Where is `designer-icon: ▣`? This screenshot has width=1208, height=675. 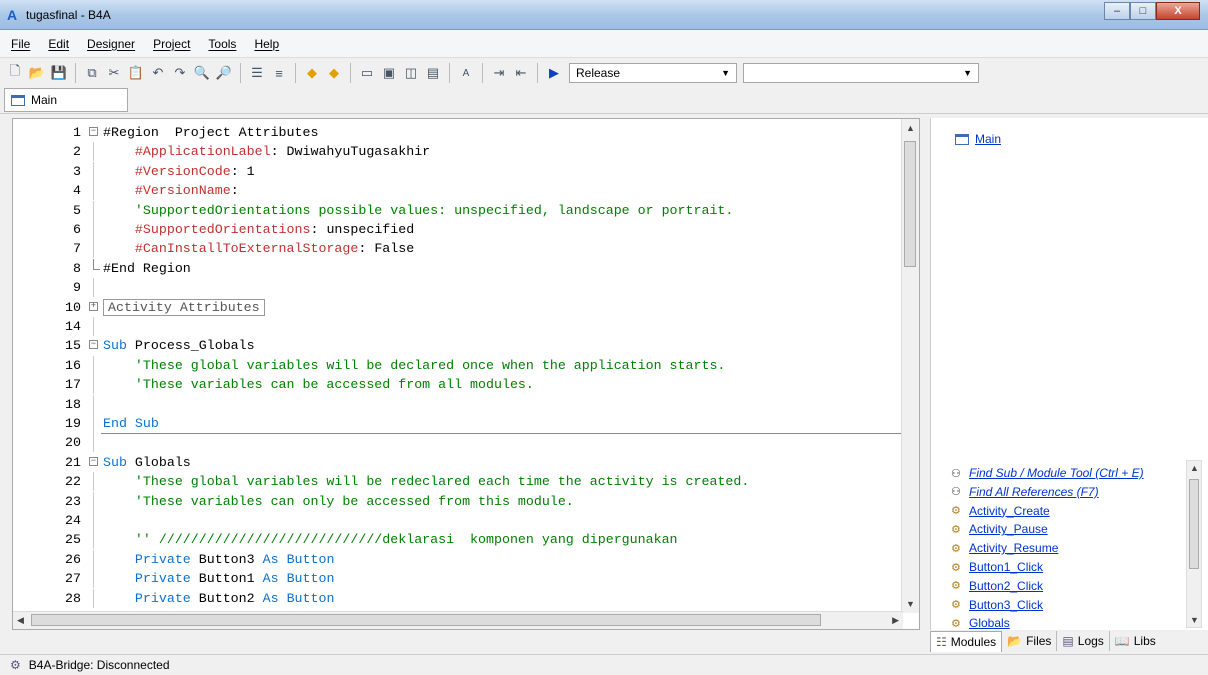 designer-icon: ▣ is located at coordinates (389, 73).